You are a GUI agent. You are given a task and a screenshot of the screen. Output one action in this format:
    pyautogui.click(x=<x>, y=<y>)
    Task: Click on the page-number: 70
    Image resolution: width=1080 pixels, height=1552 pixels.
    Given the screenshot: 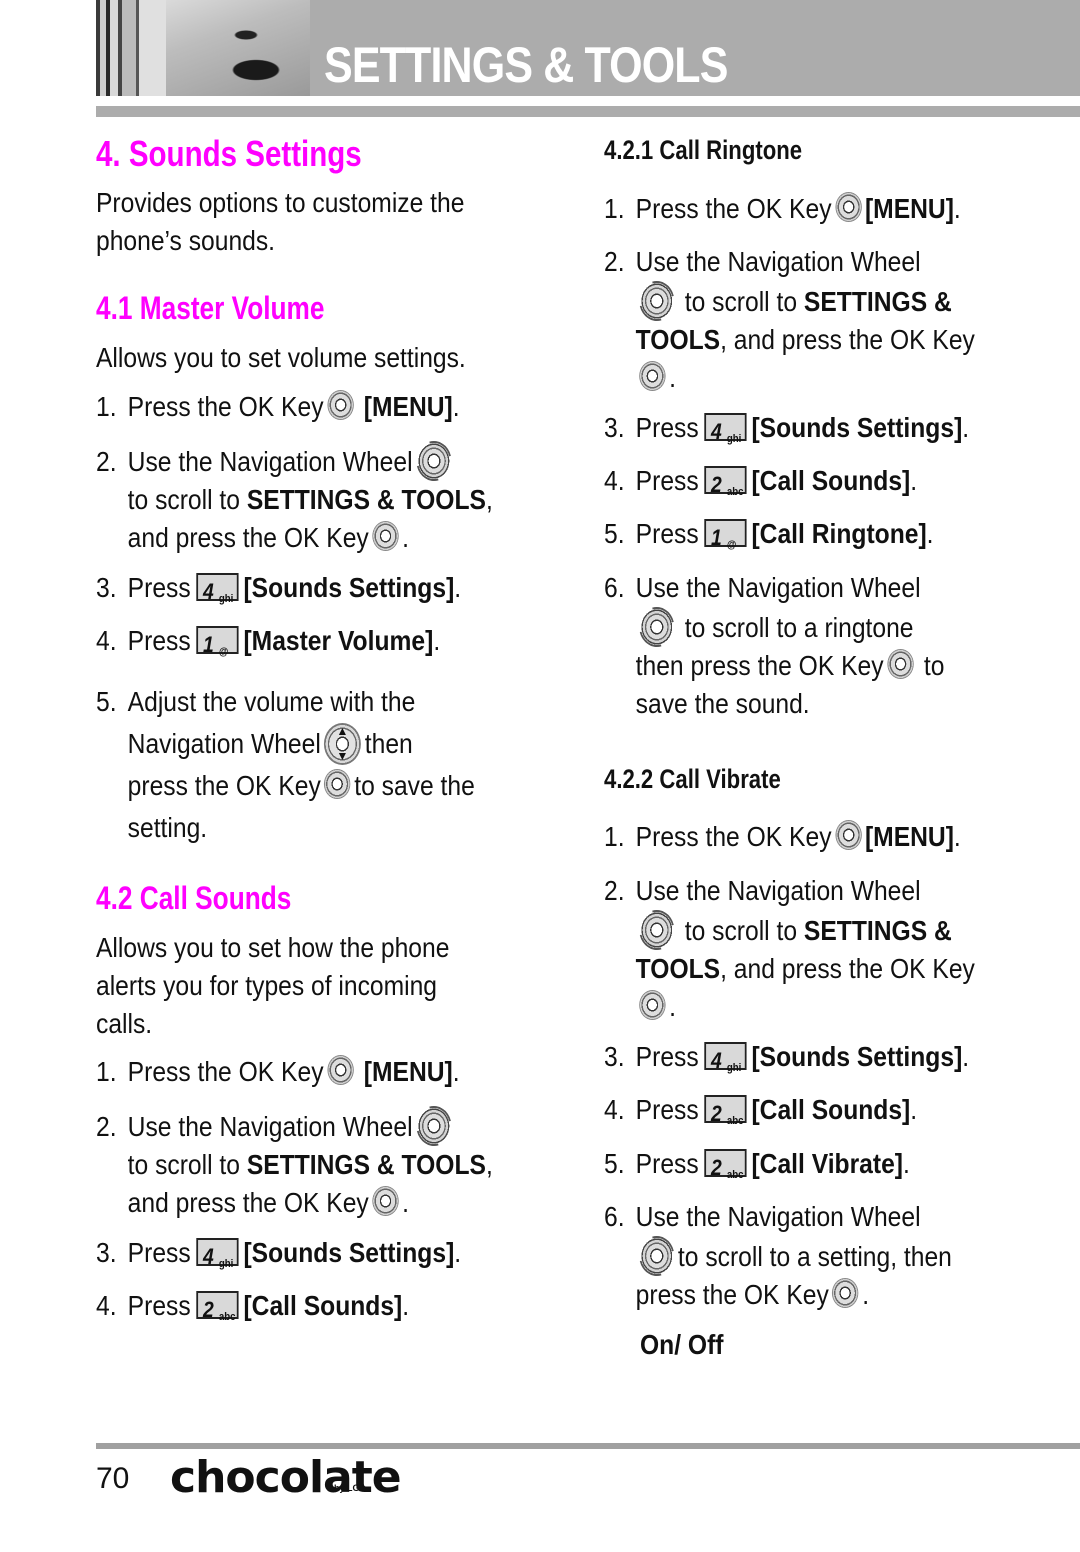 What is the action you would take?
    pyautogui.click(x=113, y=1478)
    